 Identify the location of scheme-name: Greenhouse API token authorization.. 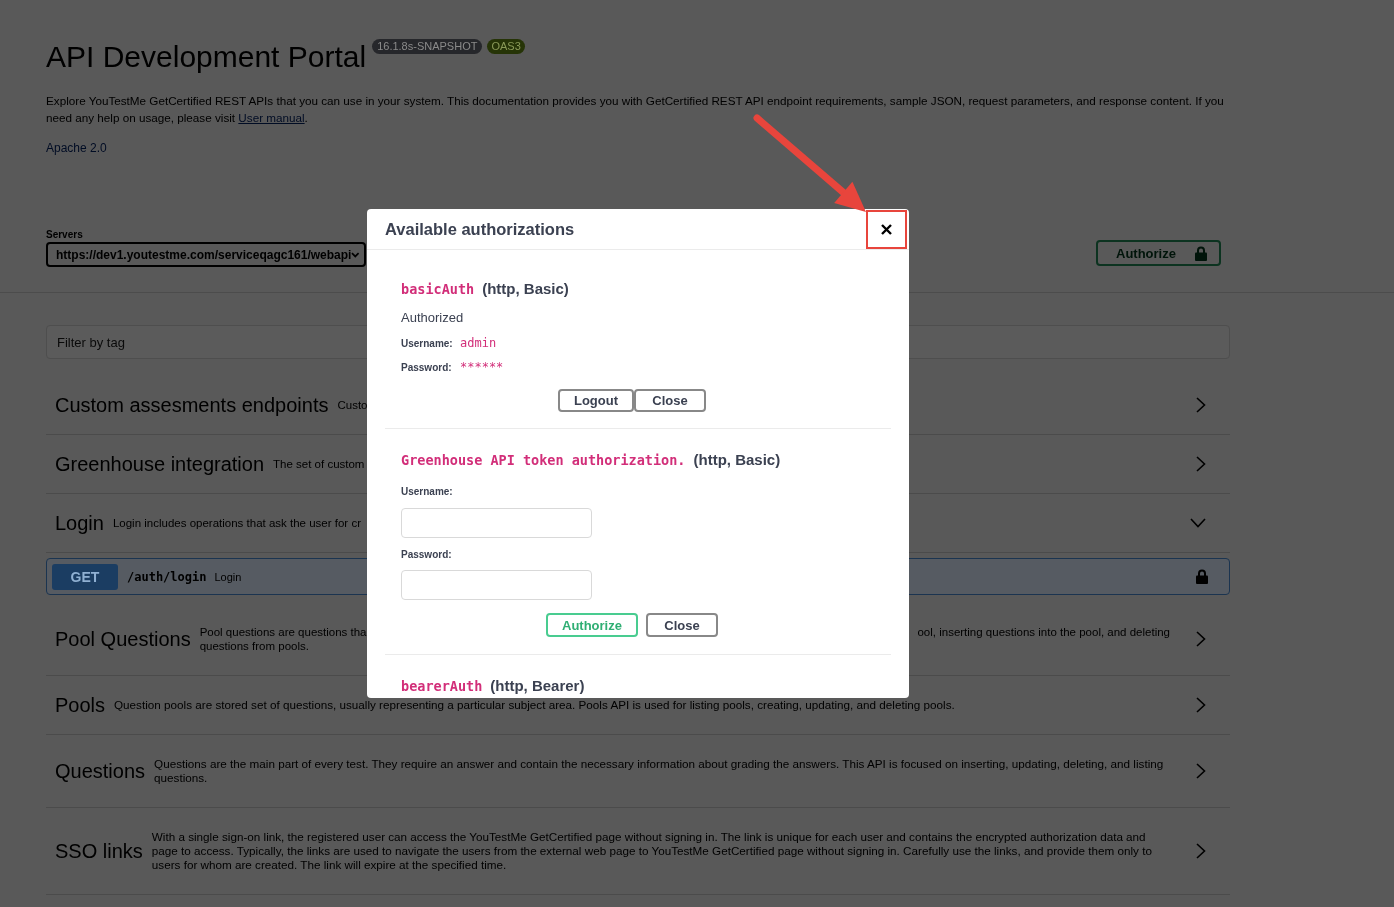
(543, 460).